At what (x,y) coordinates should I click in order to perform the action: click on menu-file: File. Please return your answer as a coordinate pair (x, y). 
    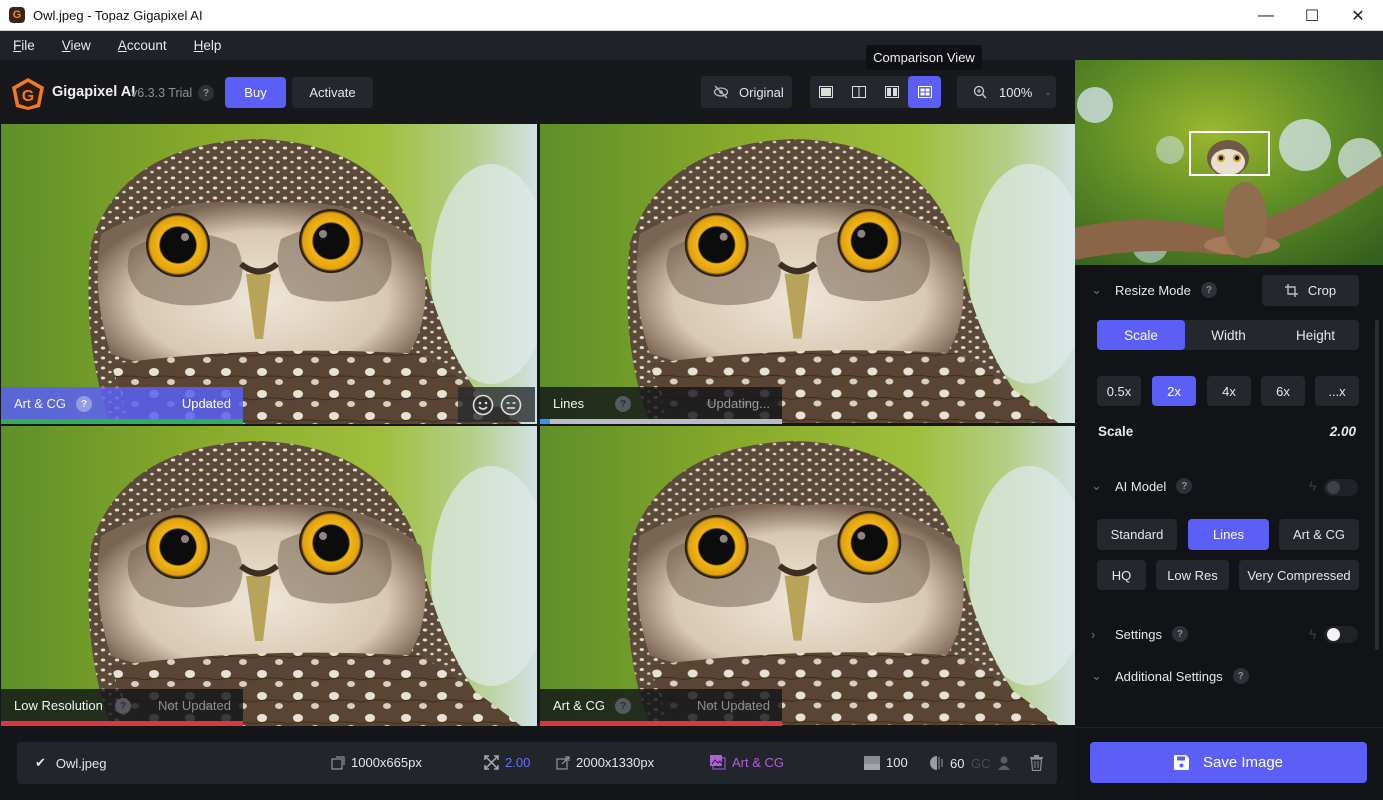
    Looking at the image, I should click on (24, 45).